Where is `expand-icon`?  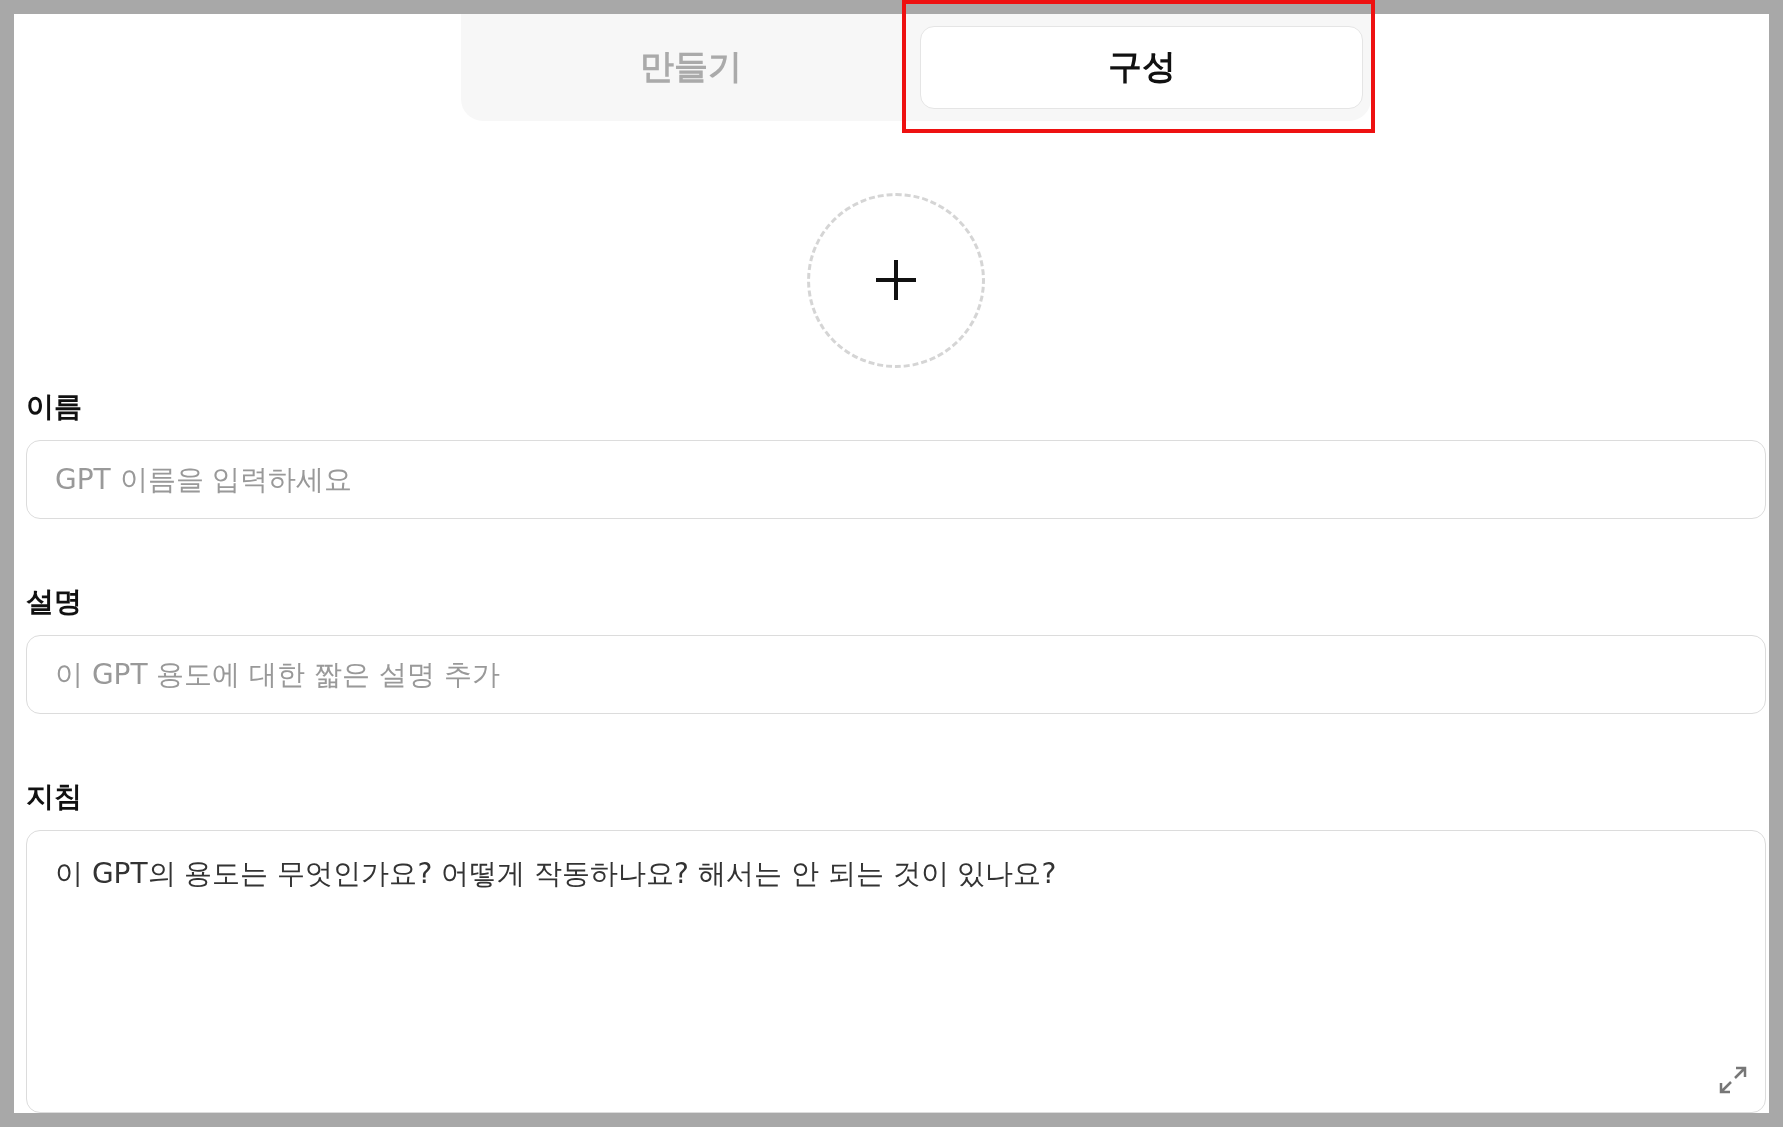
expand-icon is located at coordinates (1733, 1080).